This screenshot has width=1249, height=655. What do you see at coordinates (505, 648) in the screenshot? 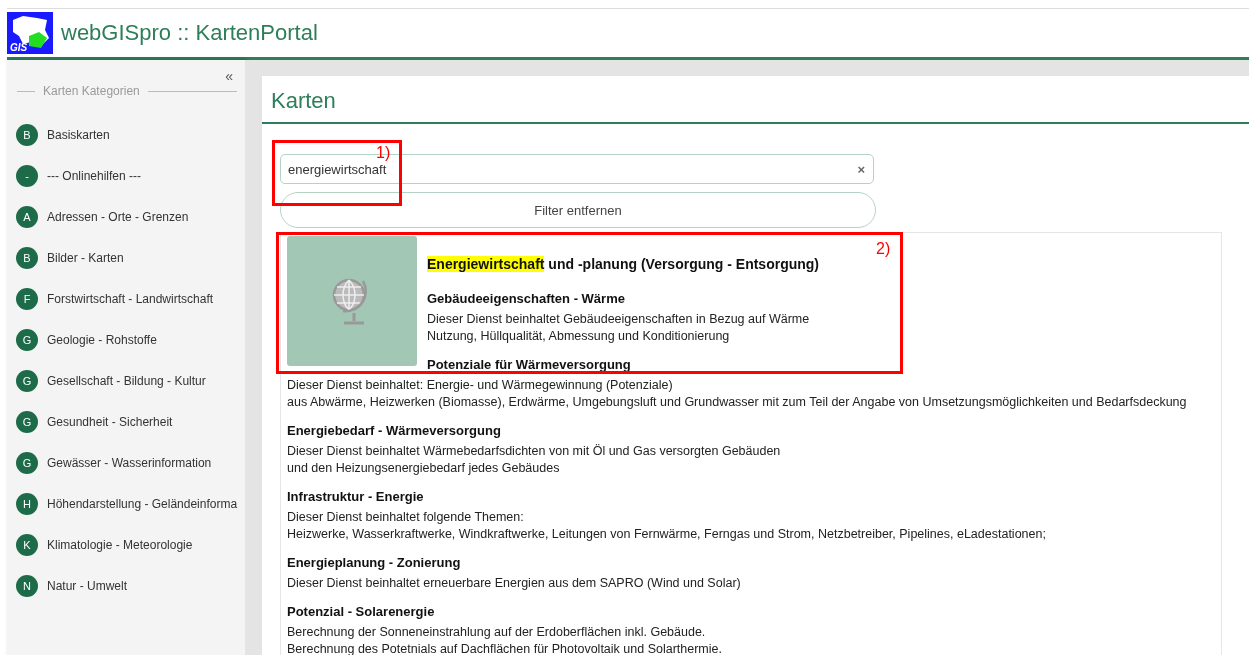
I see `service-description: Berechnung des Potetnials auf Dachflächen für Photovoltaik und Solarthermie.` at bounding box center [505, 648].